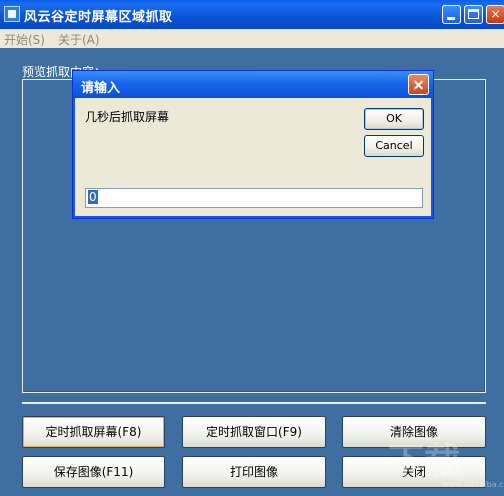  Describe the element at coordinates (394, 119) in the screenshot. I see `ok-button: OK` at that location.